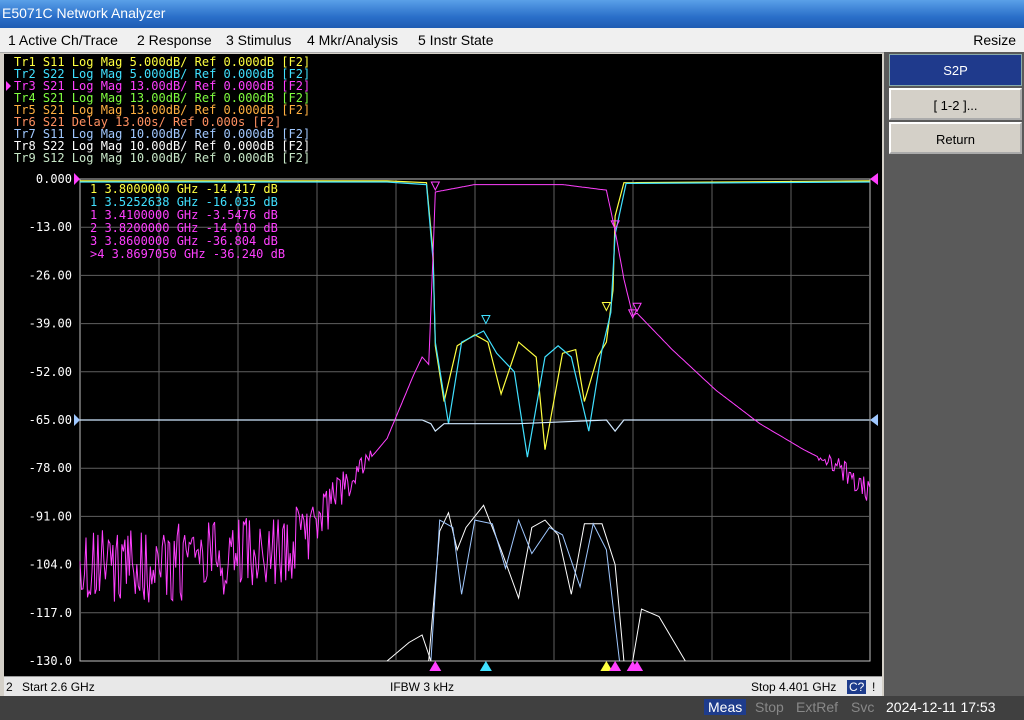 Image resolution: width=1024 pixels, height=720 pixels. What do you see at coordinates (769, 707) in the screenshot?
I see `stop-indicator: Stop` at bounding box center [769, 707].